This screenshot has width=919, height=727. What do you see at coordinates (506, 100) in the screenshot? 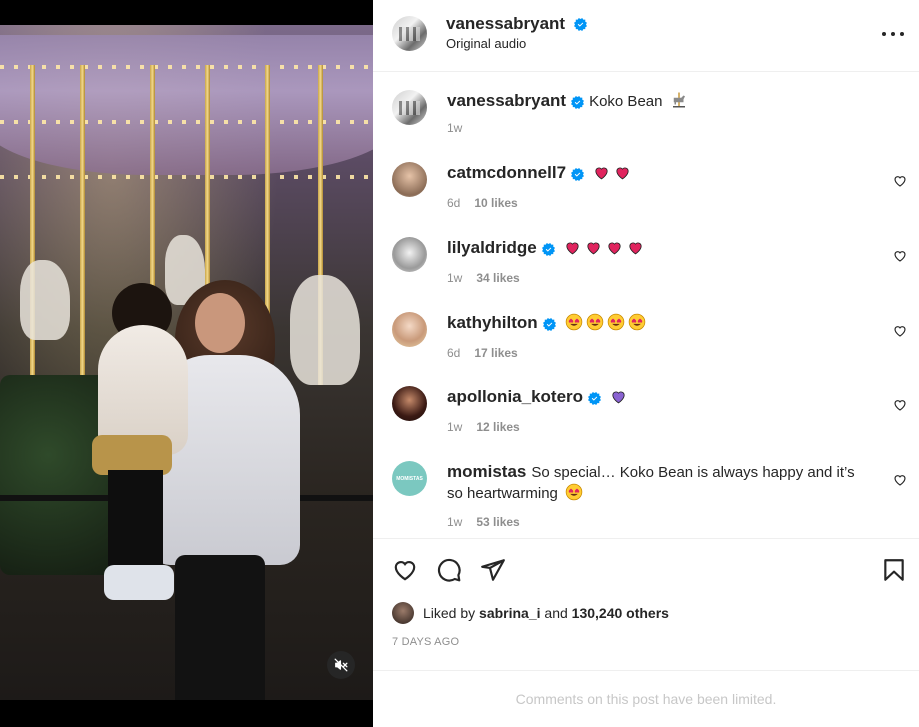
I see `caption-username: vanessabryant` at bounding box center [506, 100].